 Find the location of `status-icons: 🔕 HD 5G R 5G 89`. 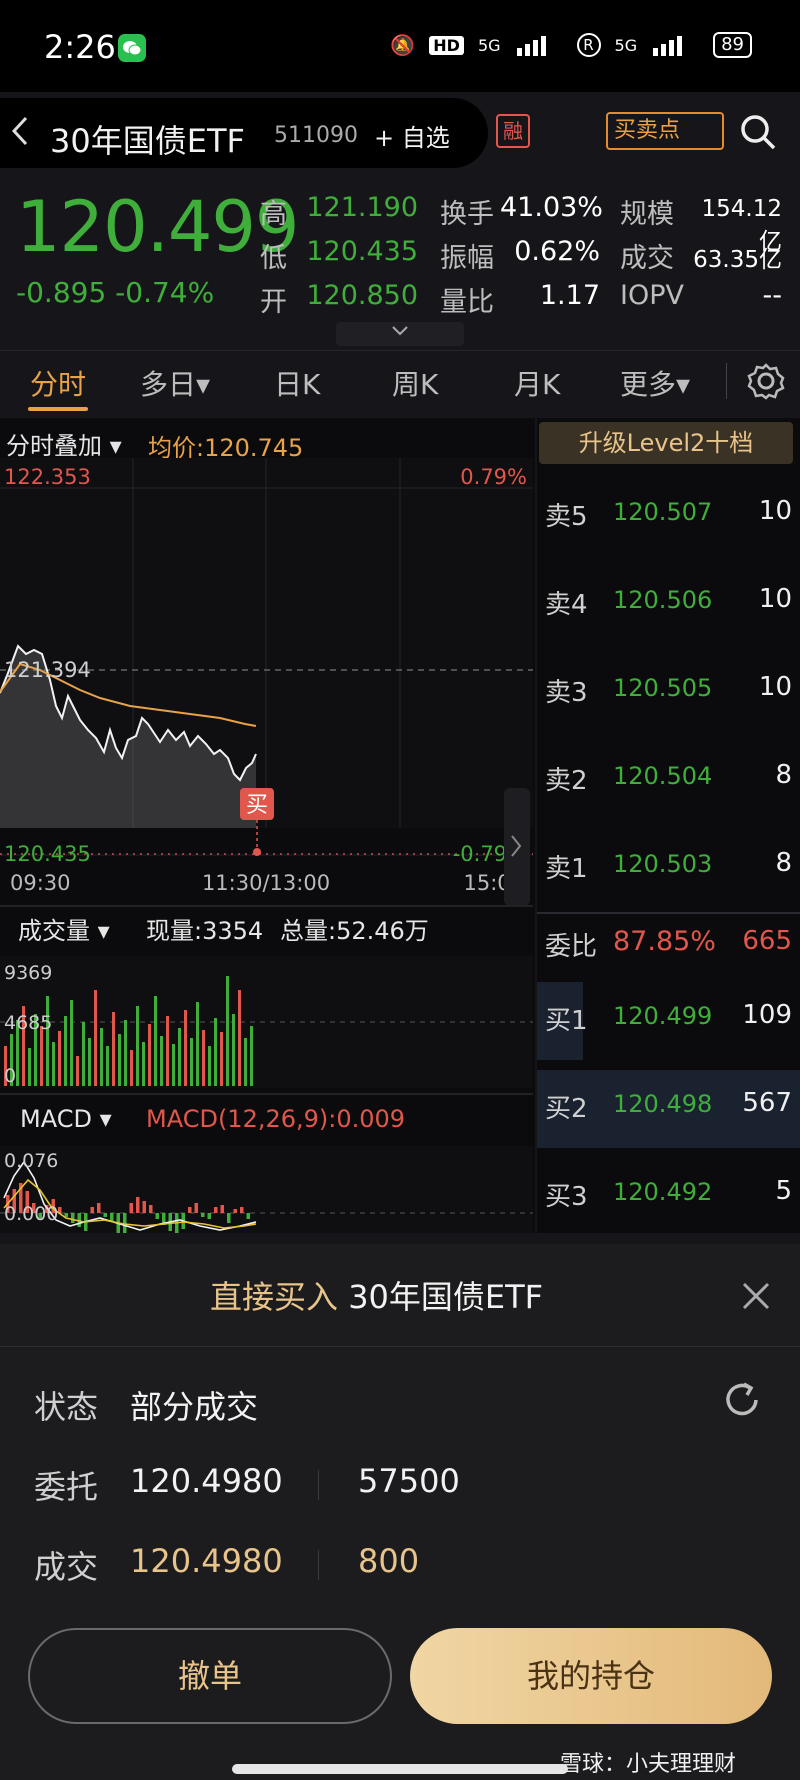

status-icons: 🔕 HD 5G R 5G 89 is located at coordinates (571, 45).